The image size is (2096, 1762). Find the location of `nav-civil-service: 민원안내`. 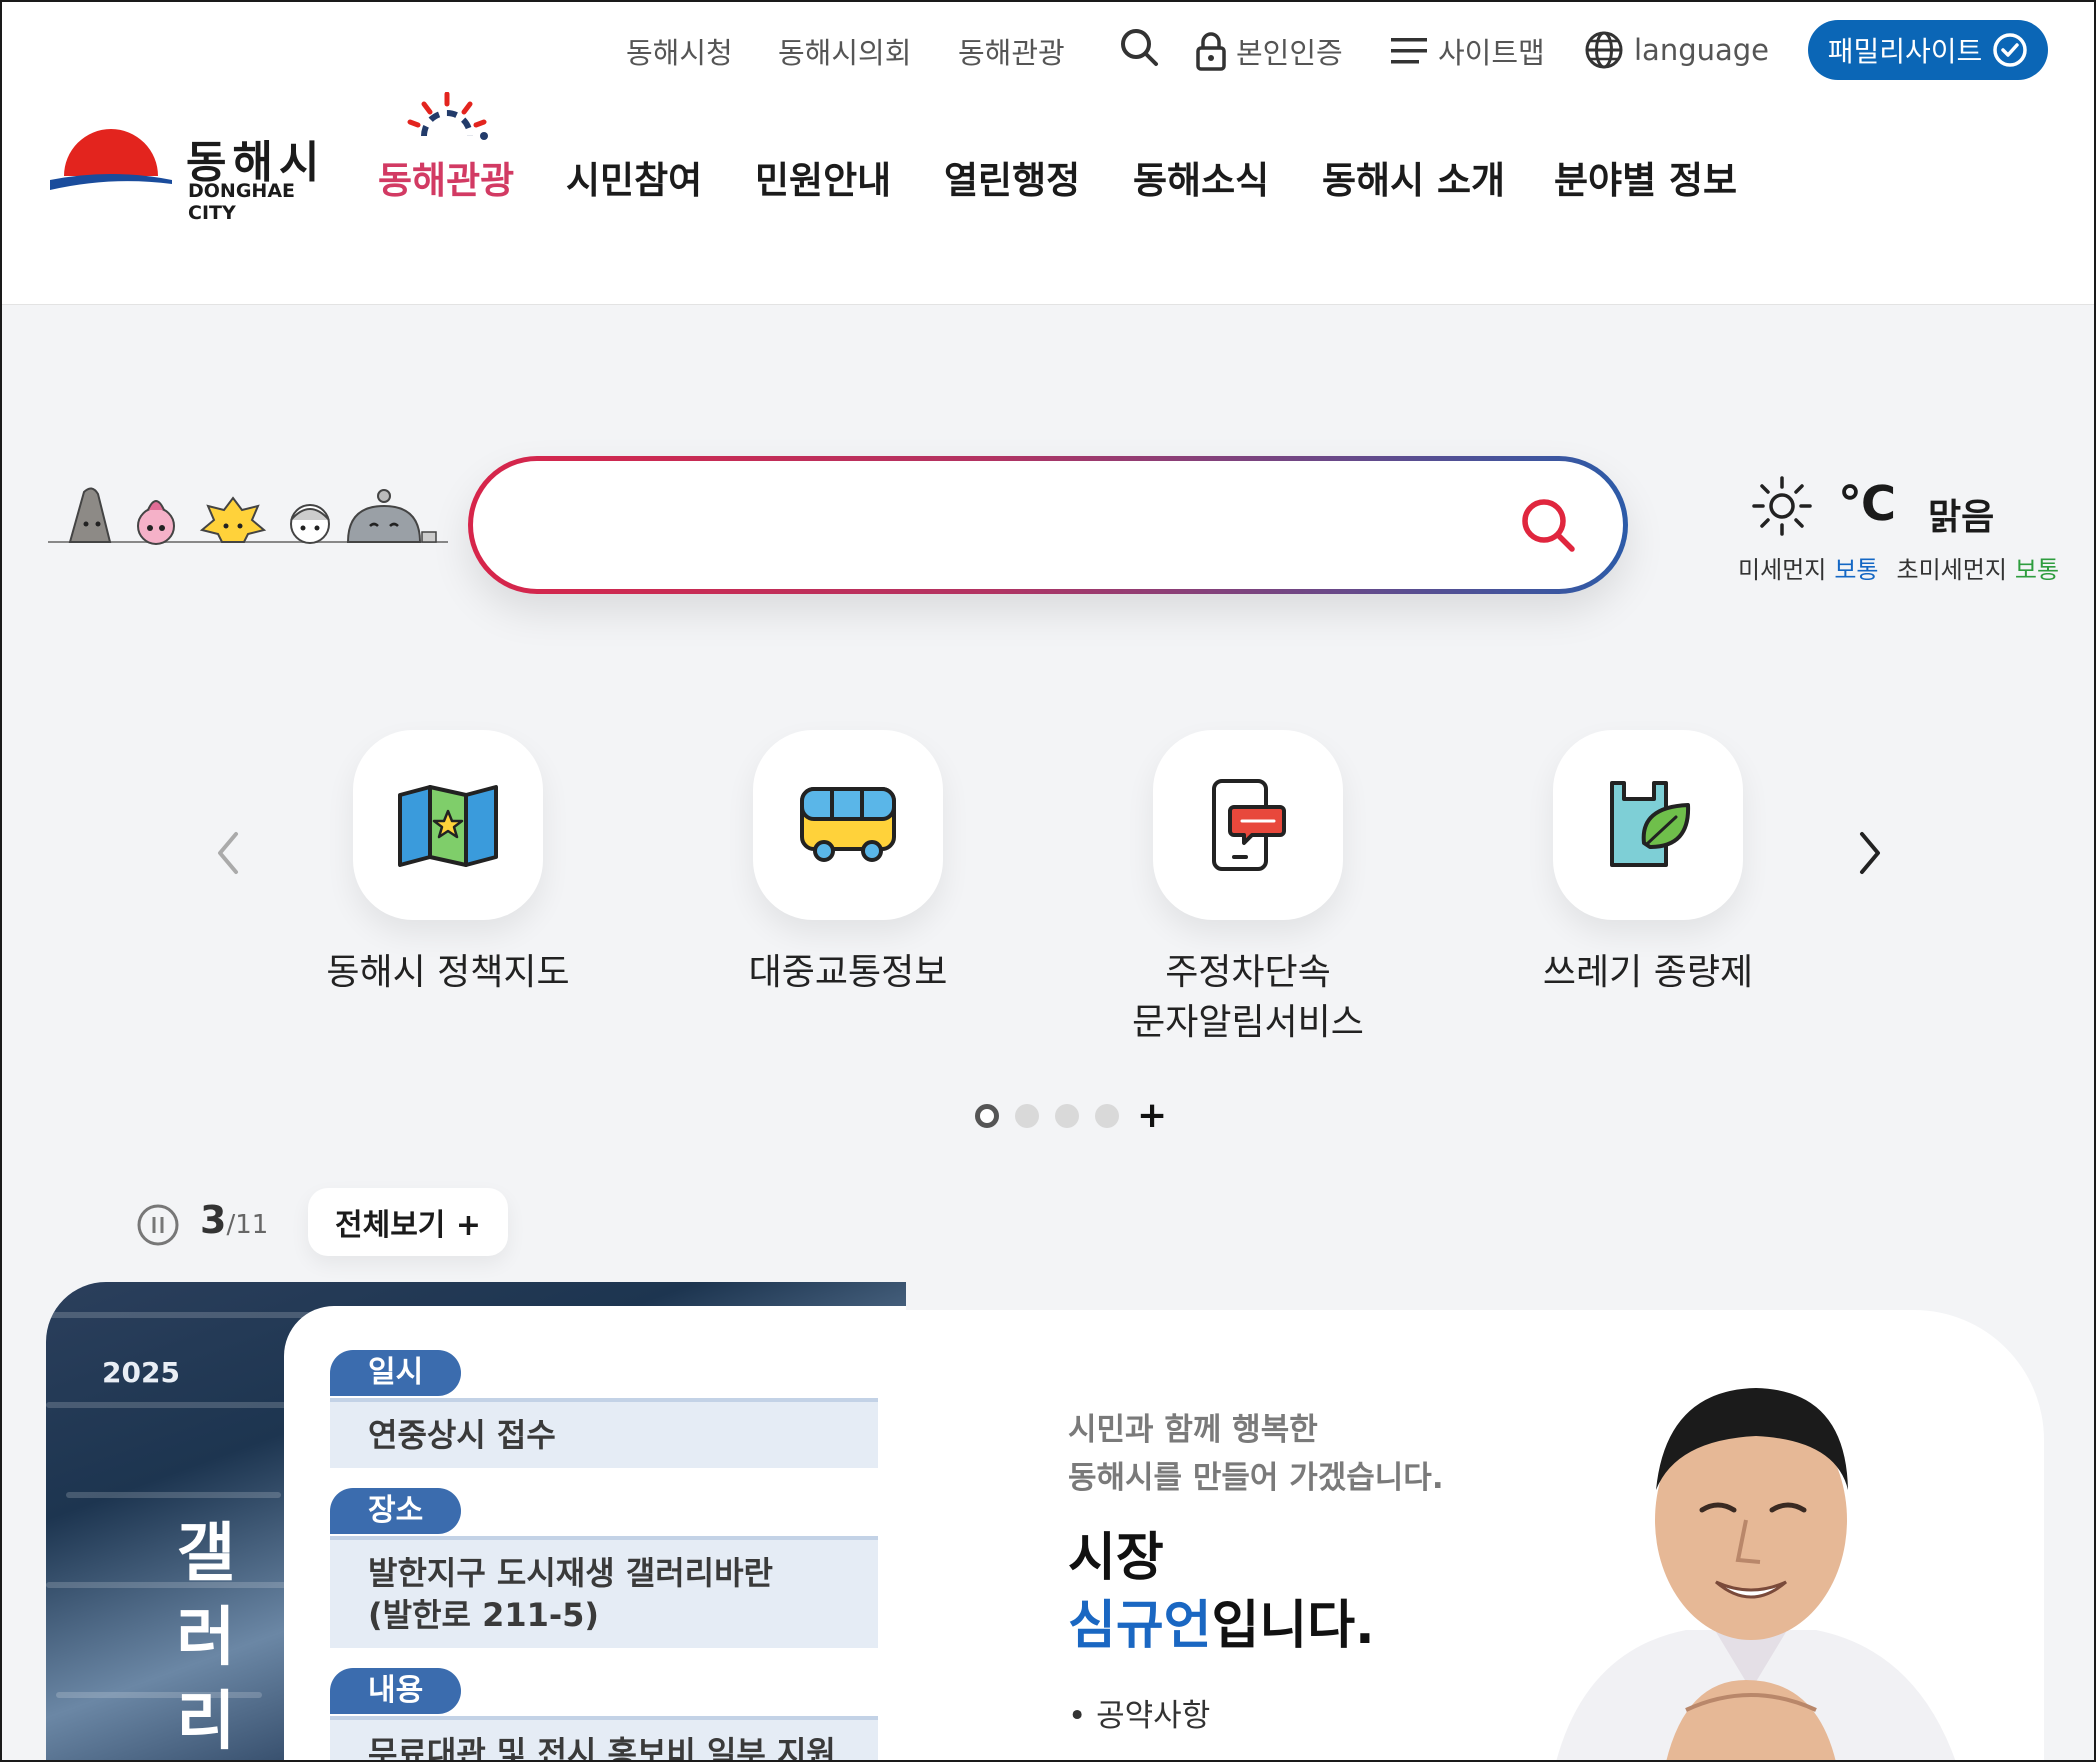

nav-civil-service: 민원안내 is located at coordinates (823, 177).